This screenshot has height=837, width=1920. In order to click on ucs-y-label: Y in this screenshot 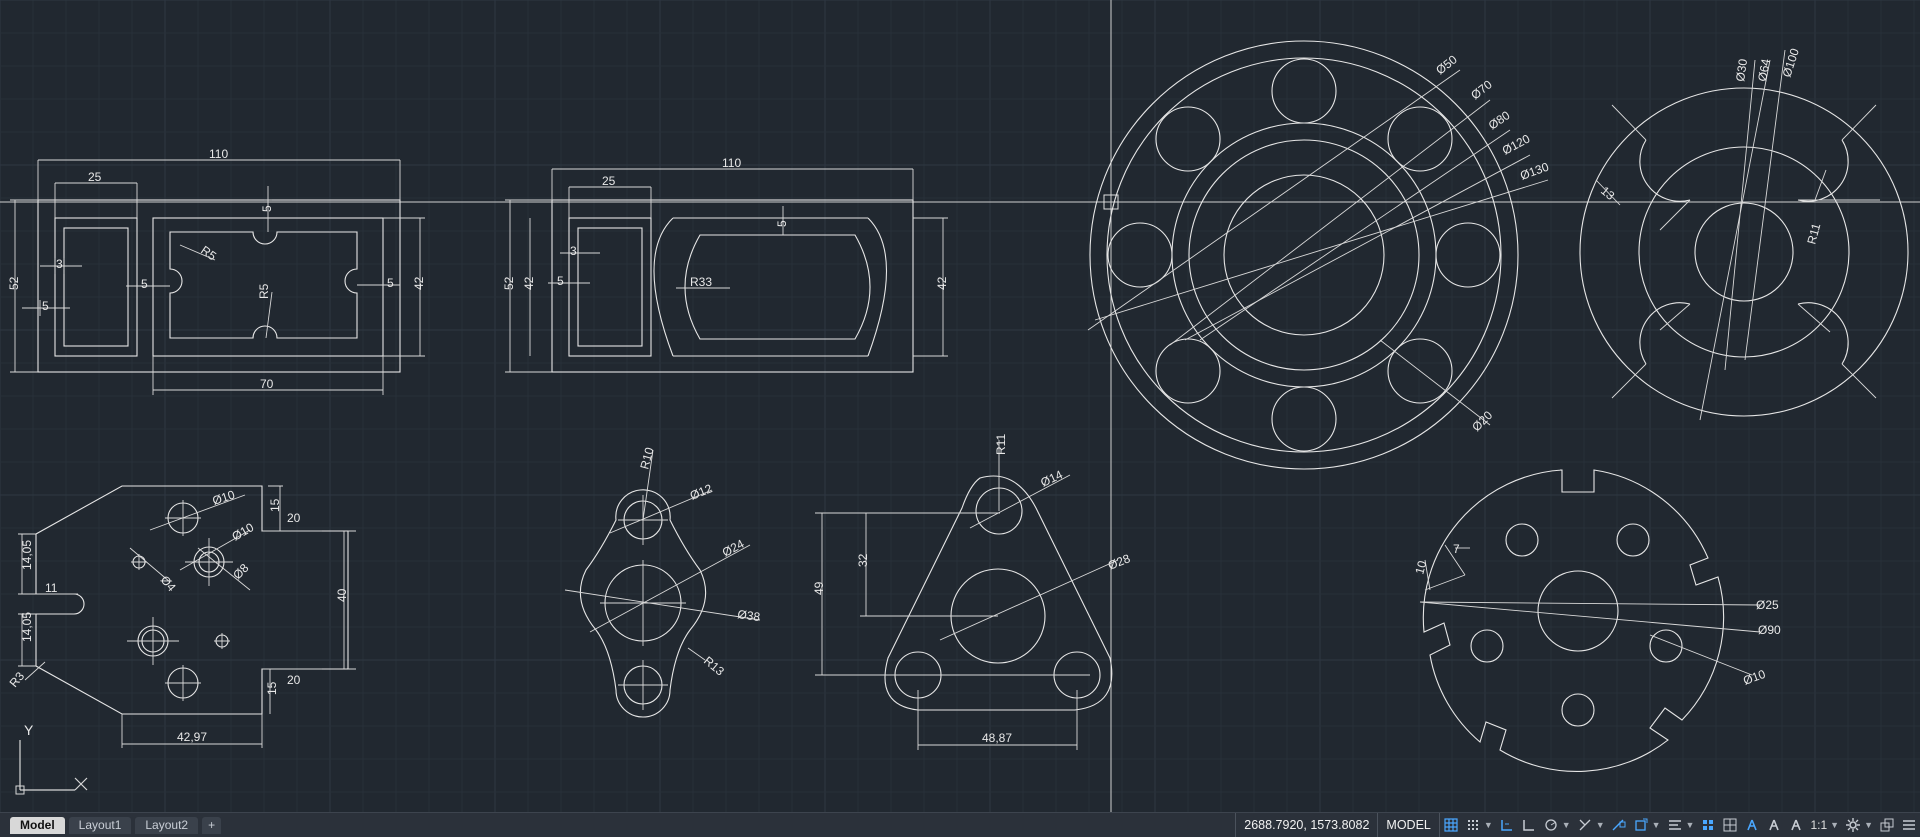, I will do `click(29, 730)`.